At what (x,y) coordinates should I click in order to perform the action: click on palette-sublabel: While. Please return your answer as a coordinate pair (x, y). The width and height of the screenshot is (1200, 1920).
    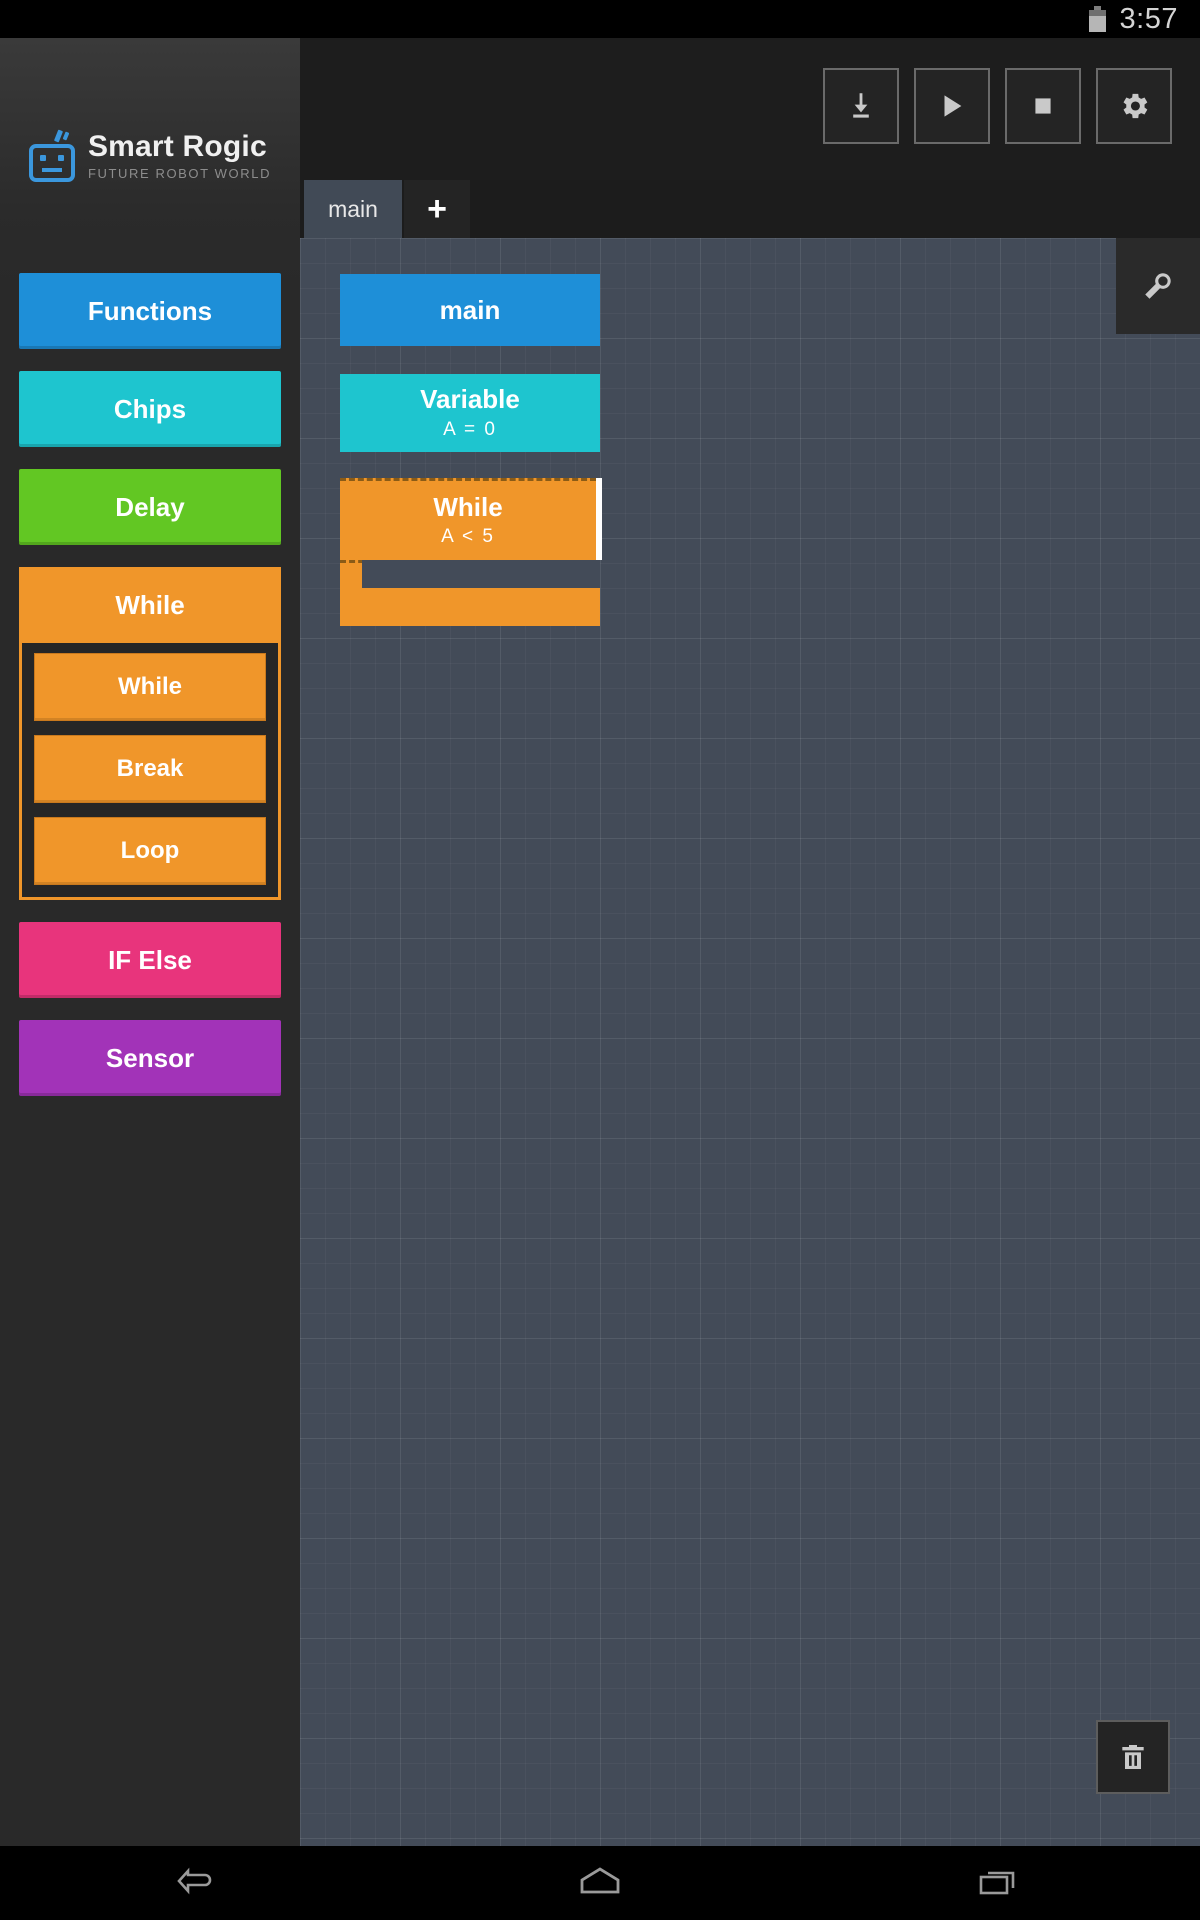
    Looking at the image, I should click on (150, 686).